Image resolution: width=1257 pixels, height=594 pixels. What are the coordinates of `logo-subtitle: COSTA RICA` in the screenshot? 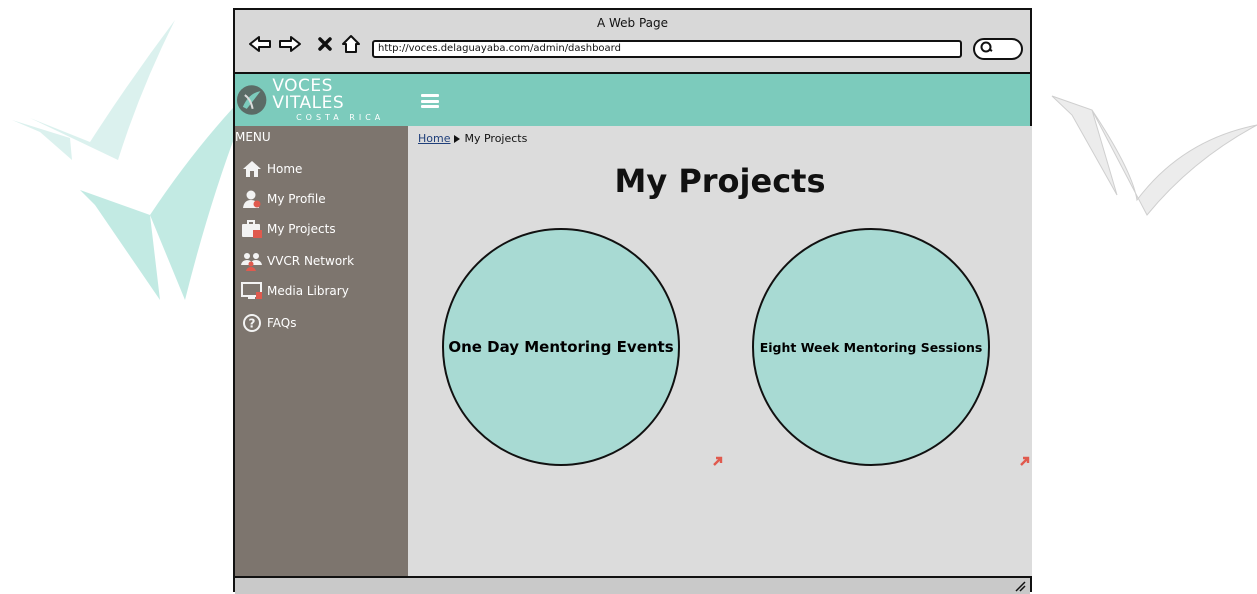 It's located at (340, 117).